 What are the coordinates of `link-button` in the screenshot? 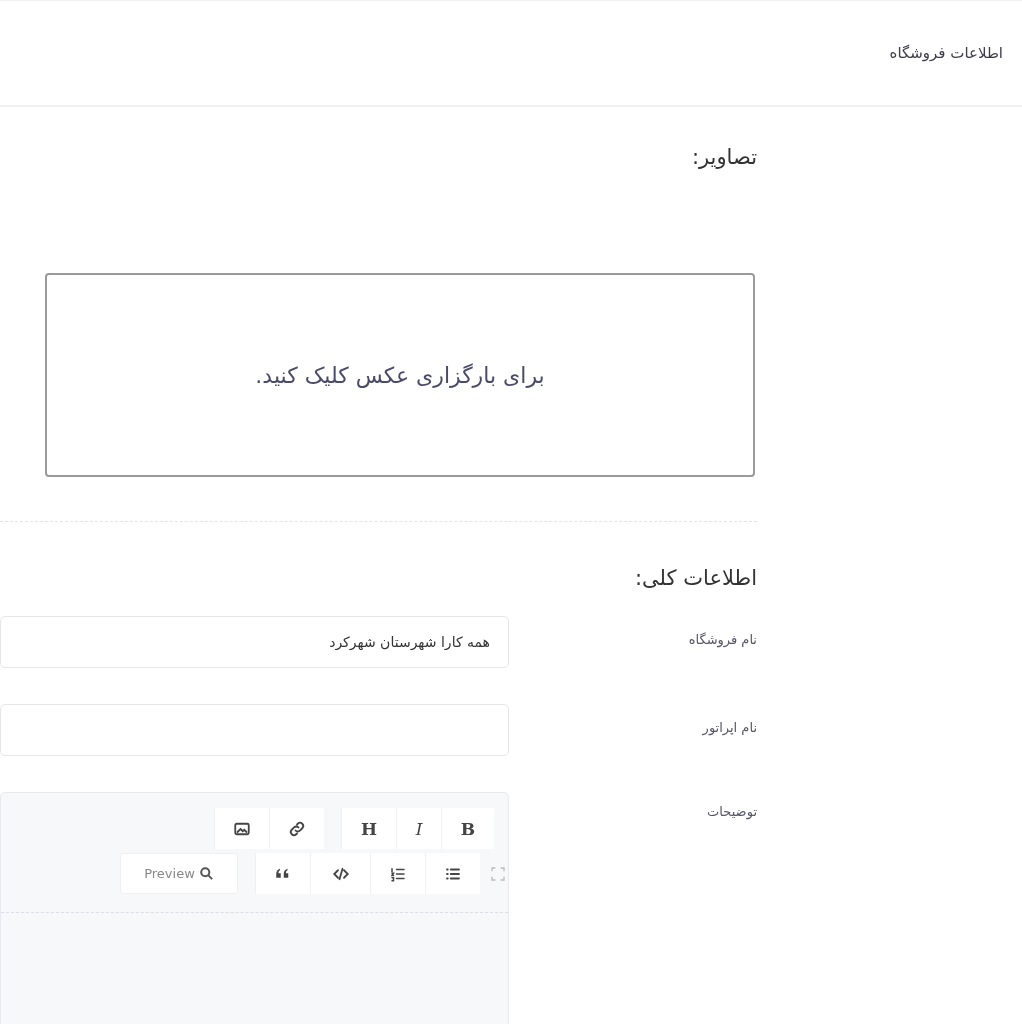 It's located at (296, 828).